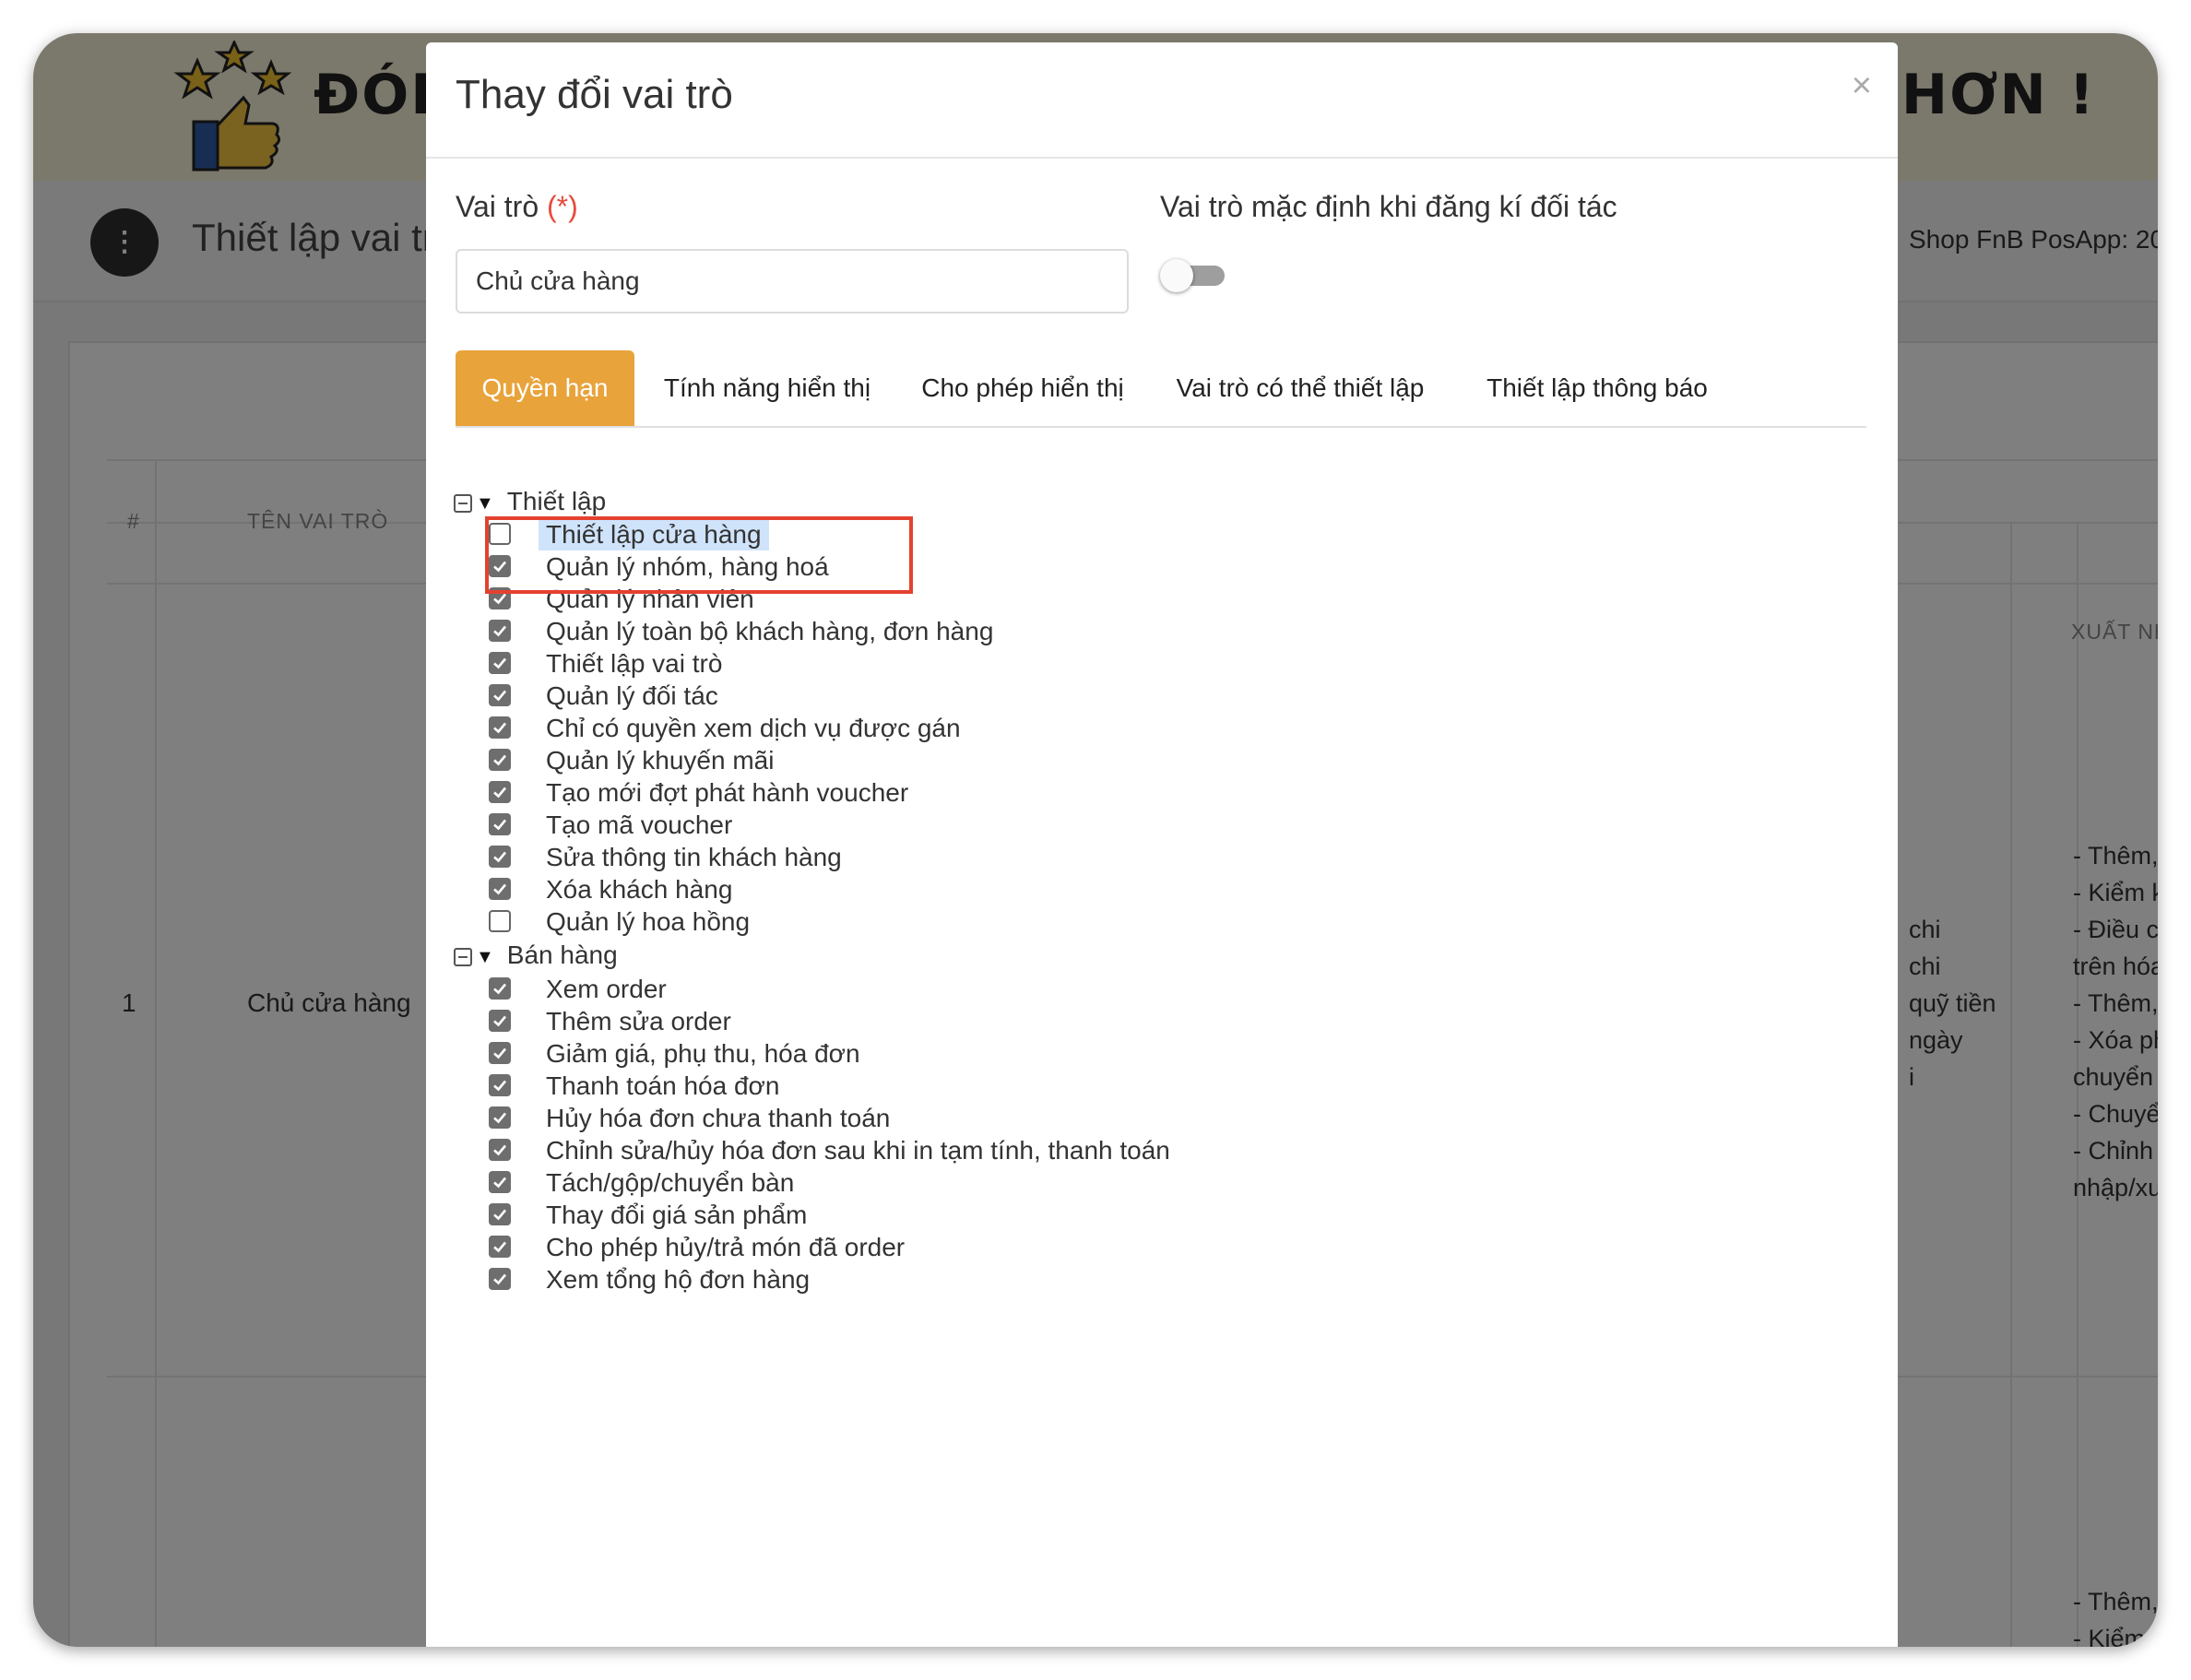 Image resolution: width=2191 pixels, height=1680 pixels. What do you see at coordinates (754, 728) in the screenshot?
I see `permission-label: Chỉ có quyền xem dịch vụ được gán` at bounding box center [754, 728].